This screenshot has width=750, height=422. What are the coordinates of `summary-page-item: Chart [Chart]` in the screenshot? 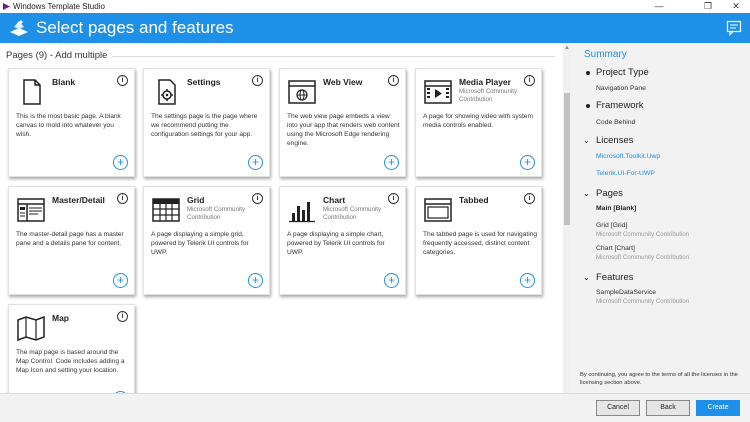 It's located at (615, 248).